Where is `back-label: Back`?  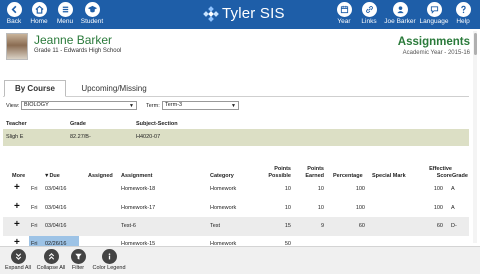
back-label: Back is located at coordinates (14, 21).